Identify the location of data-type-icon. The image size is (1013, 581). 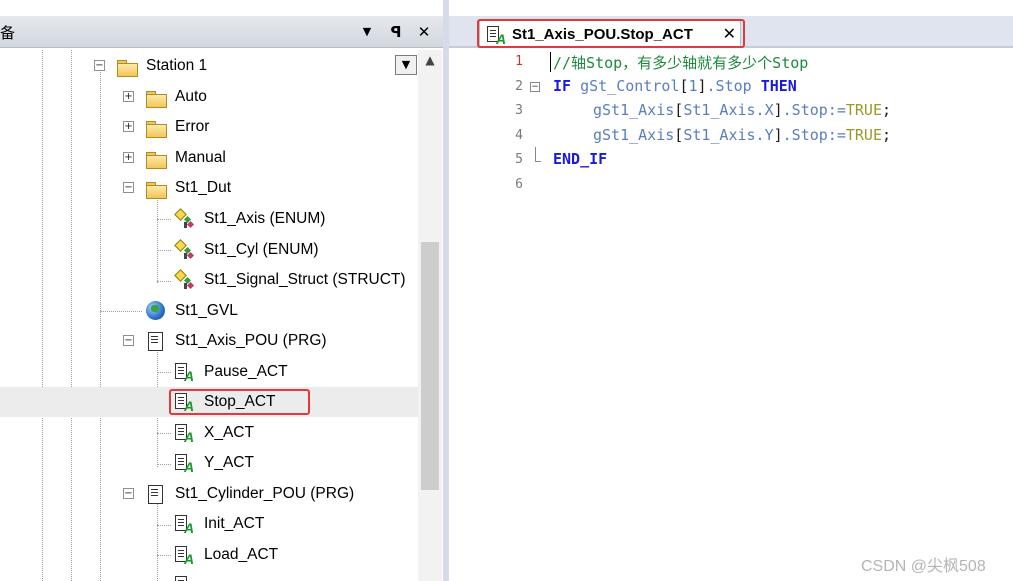
(185, 279).